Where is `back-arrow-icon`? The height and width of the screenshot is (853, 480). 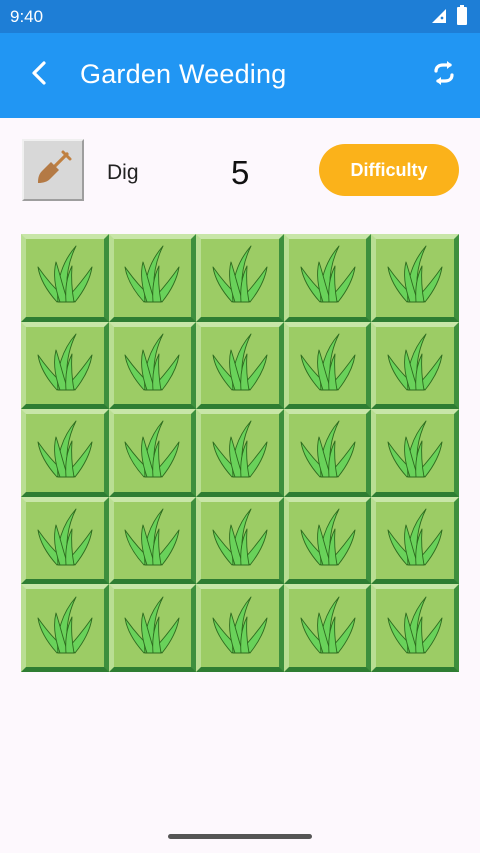
back-arrow-icon is located at coordinates (39, 75).